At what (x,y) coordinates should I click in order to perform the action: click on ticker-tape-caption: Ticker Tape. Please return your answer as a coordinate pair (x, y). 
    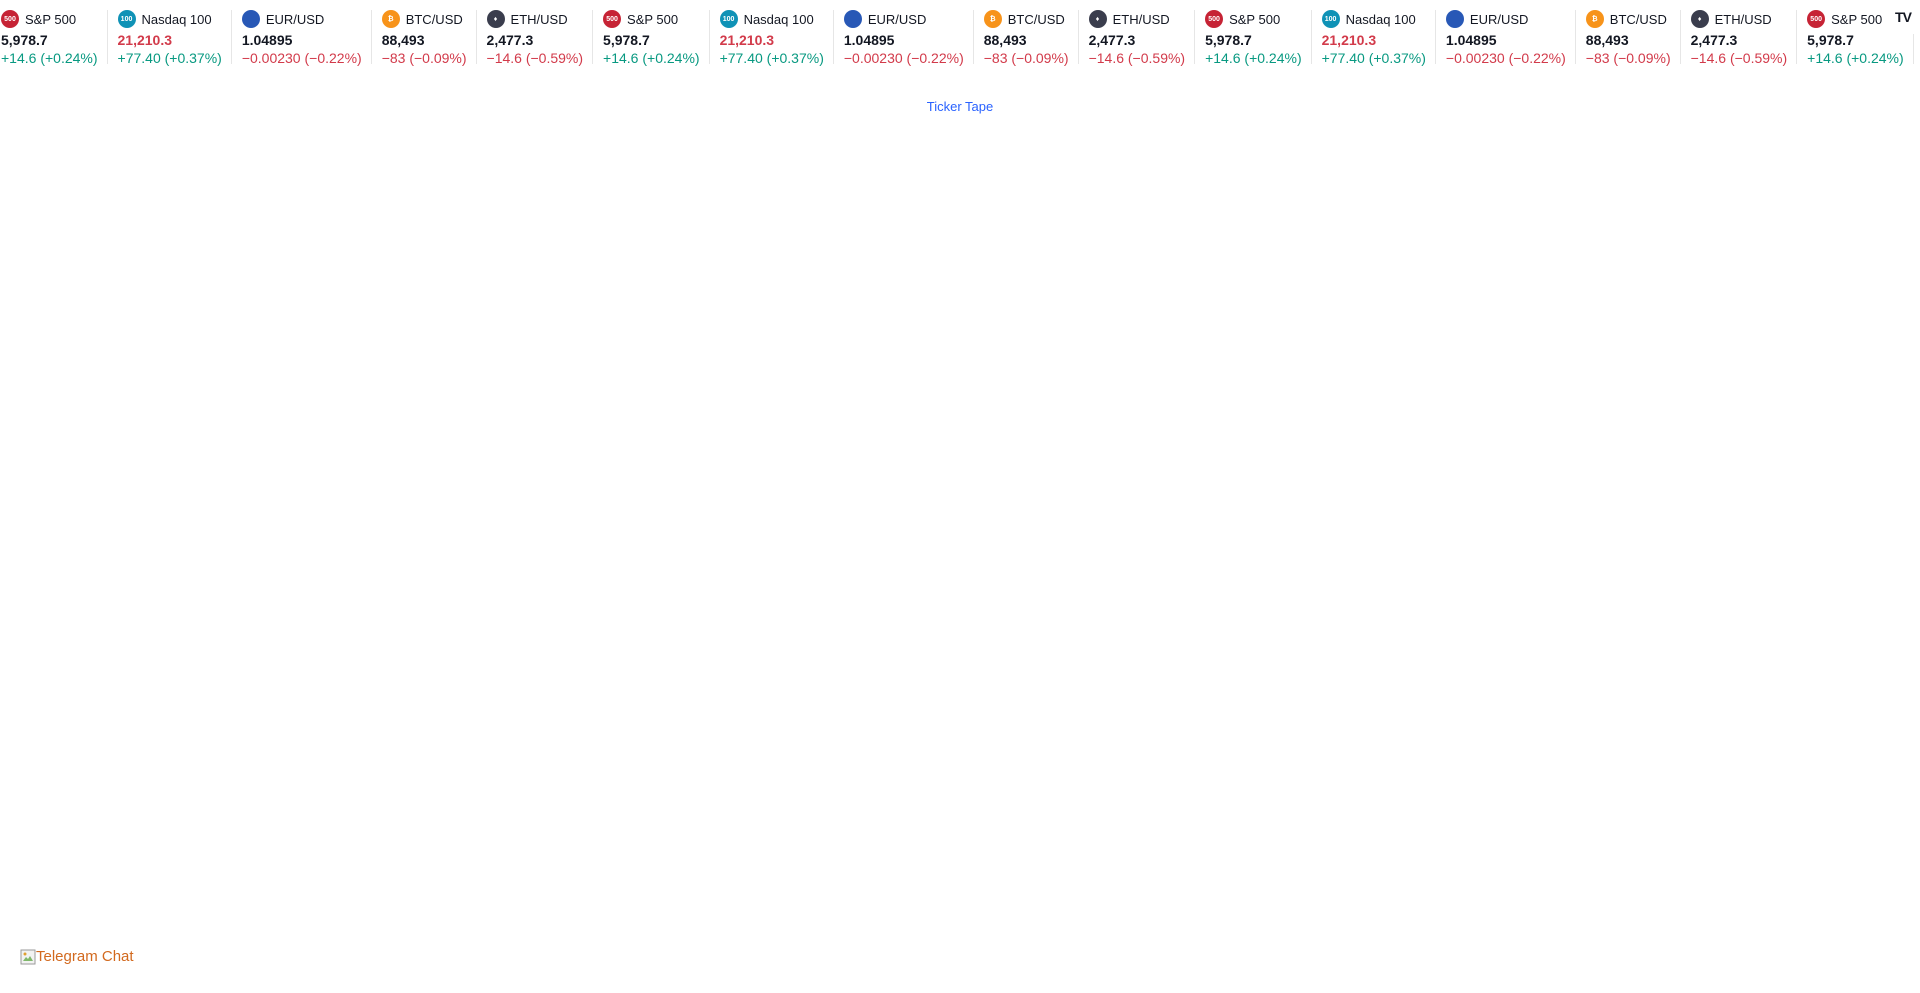
    Looking at the image, I should click on (960, 106).